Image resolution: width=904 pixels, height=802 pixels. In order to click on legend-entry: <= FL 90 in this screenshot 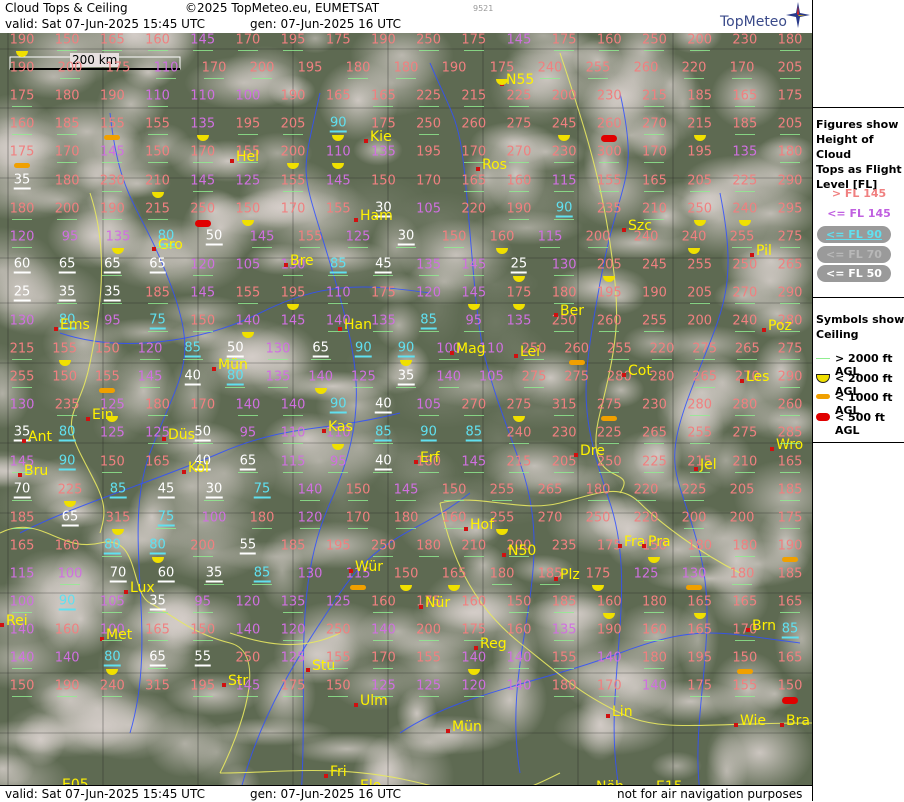, I will do `click(854, 234)`.